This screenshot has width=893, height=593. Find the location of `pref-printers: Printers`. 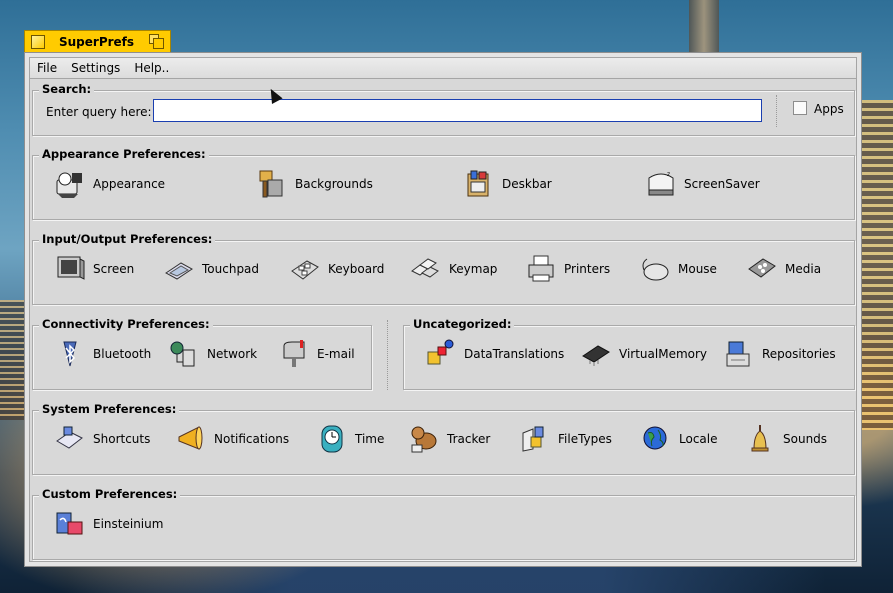

pref-printers: Printers is located at coordinates (567, 269).